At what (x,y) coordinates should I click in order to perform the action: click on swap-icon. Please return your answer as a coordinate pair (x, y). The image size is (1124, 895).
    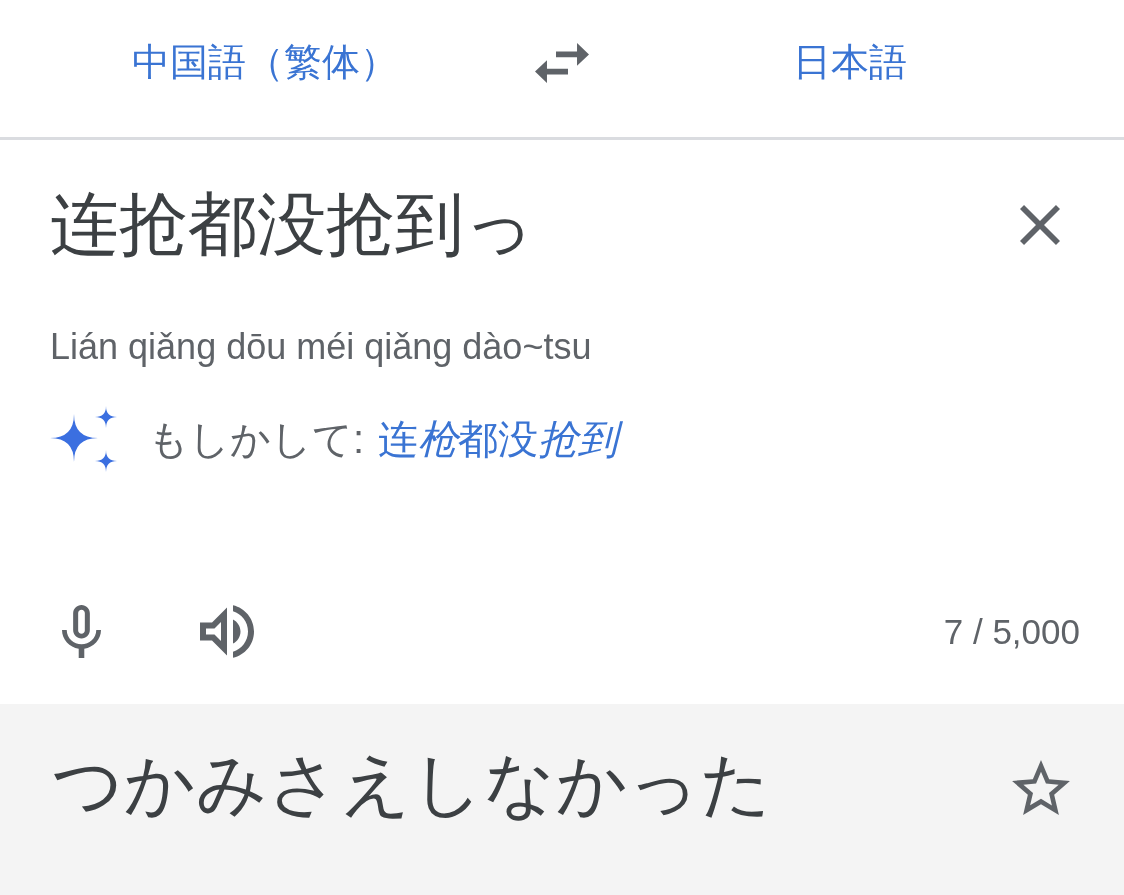
    Looking at the image, I should click on (562, 62).